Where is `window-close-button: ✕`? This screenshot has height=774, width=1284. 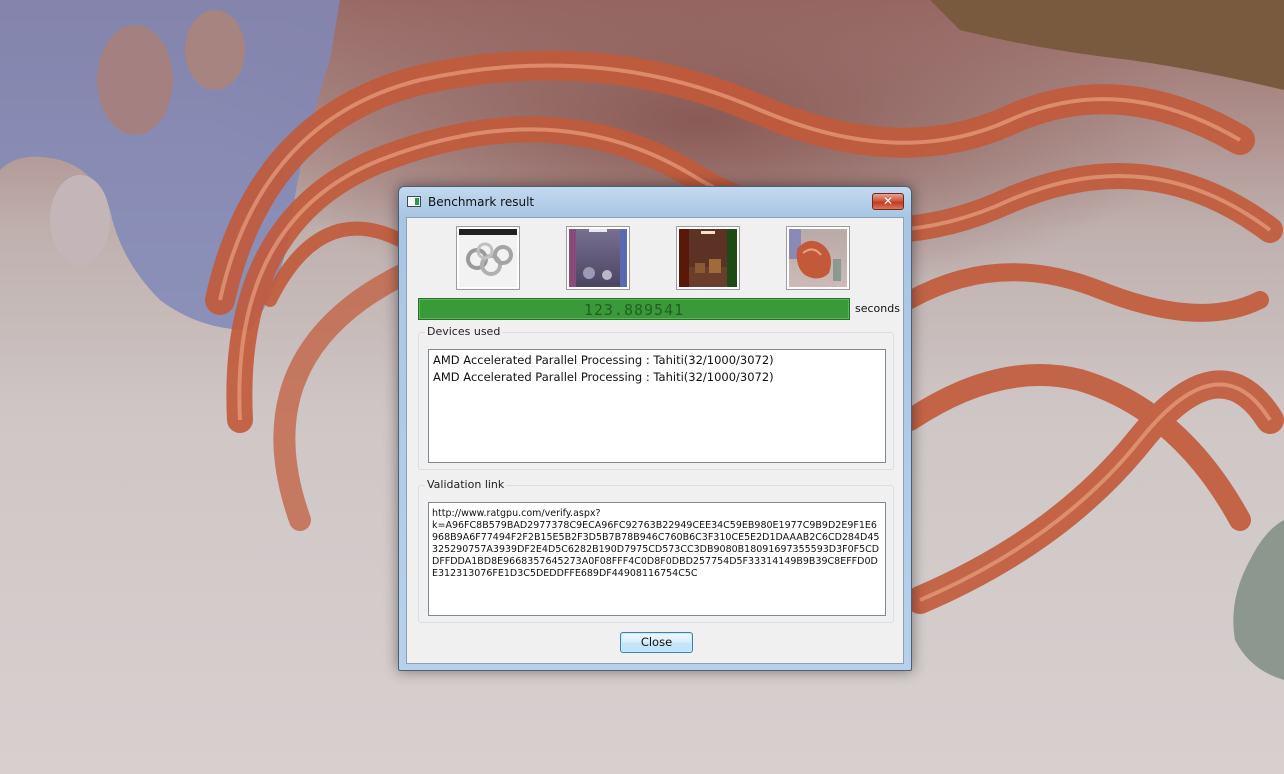
window-close-button: ✕ is located at coordinates (888, 201).